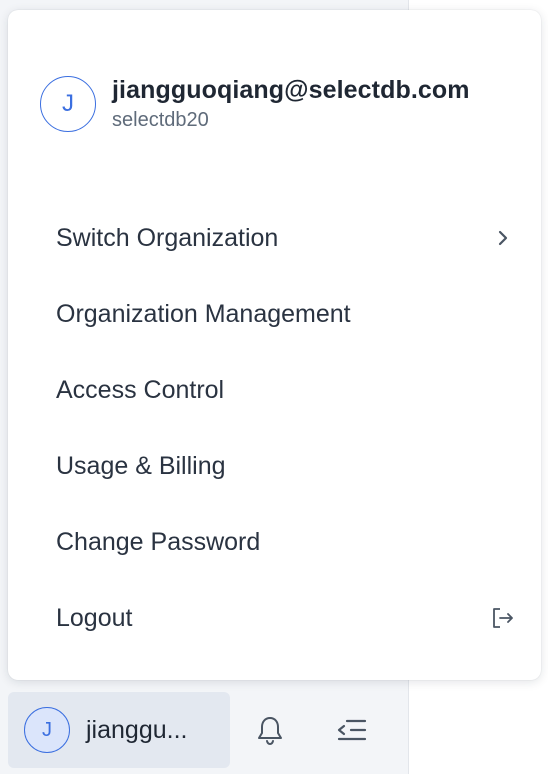  What do you see at coordinates (140, 389) in the screenshot?
I see `menu-item-label: Access Control` at bounding box center [140, 389].